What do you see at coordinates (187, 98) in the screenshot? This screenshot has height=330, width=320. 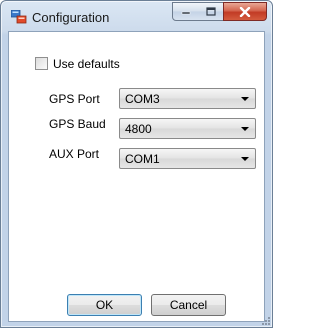 I see `gps-port-select: COM3` at bounding box center [187, 98].